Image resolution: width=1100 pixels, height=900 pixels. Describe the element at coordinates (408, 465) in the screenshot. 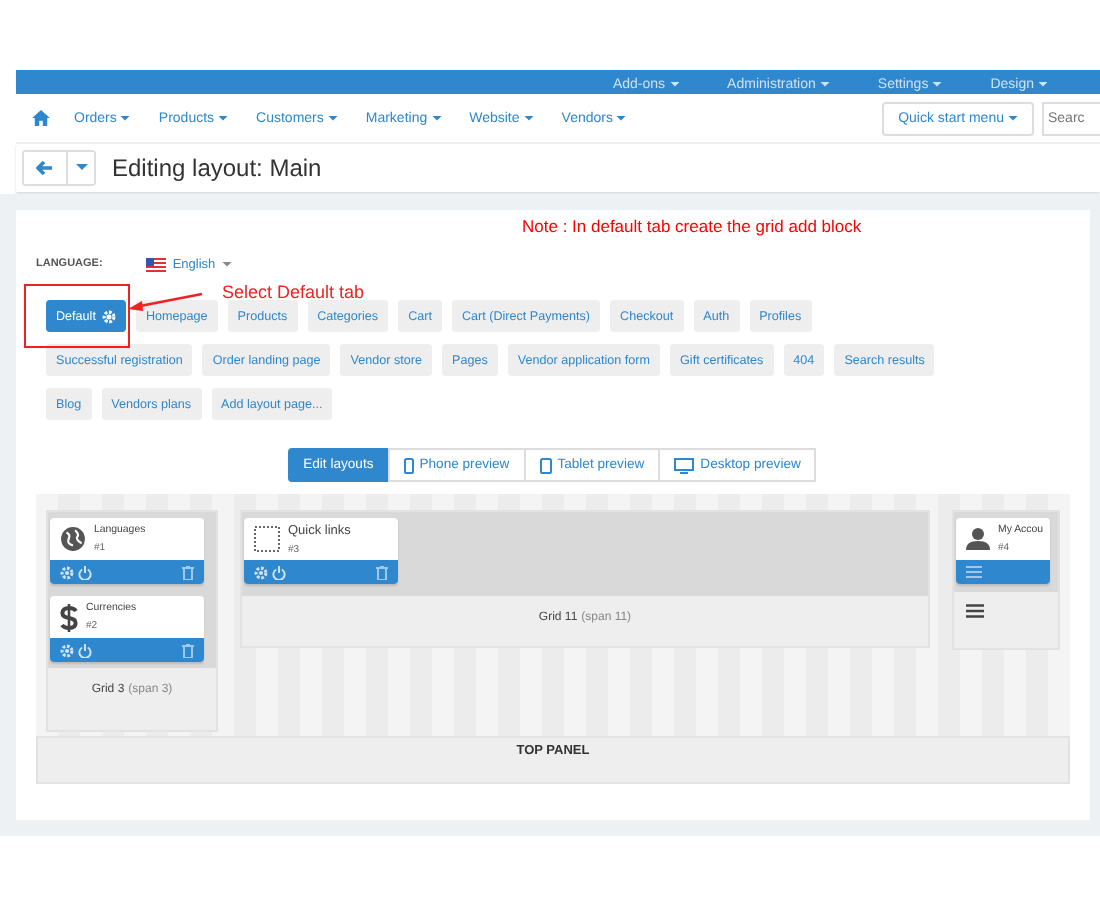

I see `phone-icon` at that location.